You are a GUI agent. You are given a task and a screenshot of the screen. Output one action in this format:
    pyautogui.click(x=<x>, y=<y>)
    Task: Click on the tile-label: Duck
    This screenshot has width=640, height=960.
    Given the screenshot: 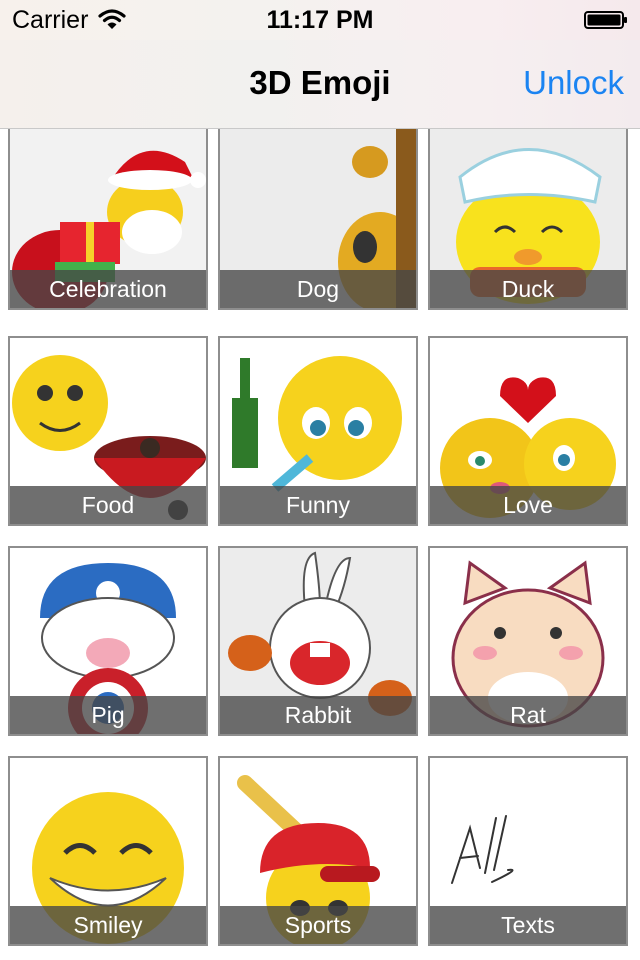 What is the action you would take?
    pyautogui.click(x=528, y=289)
    